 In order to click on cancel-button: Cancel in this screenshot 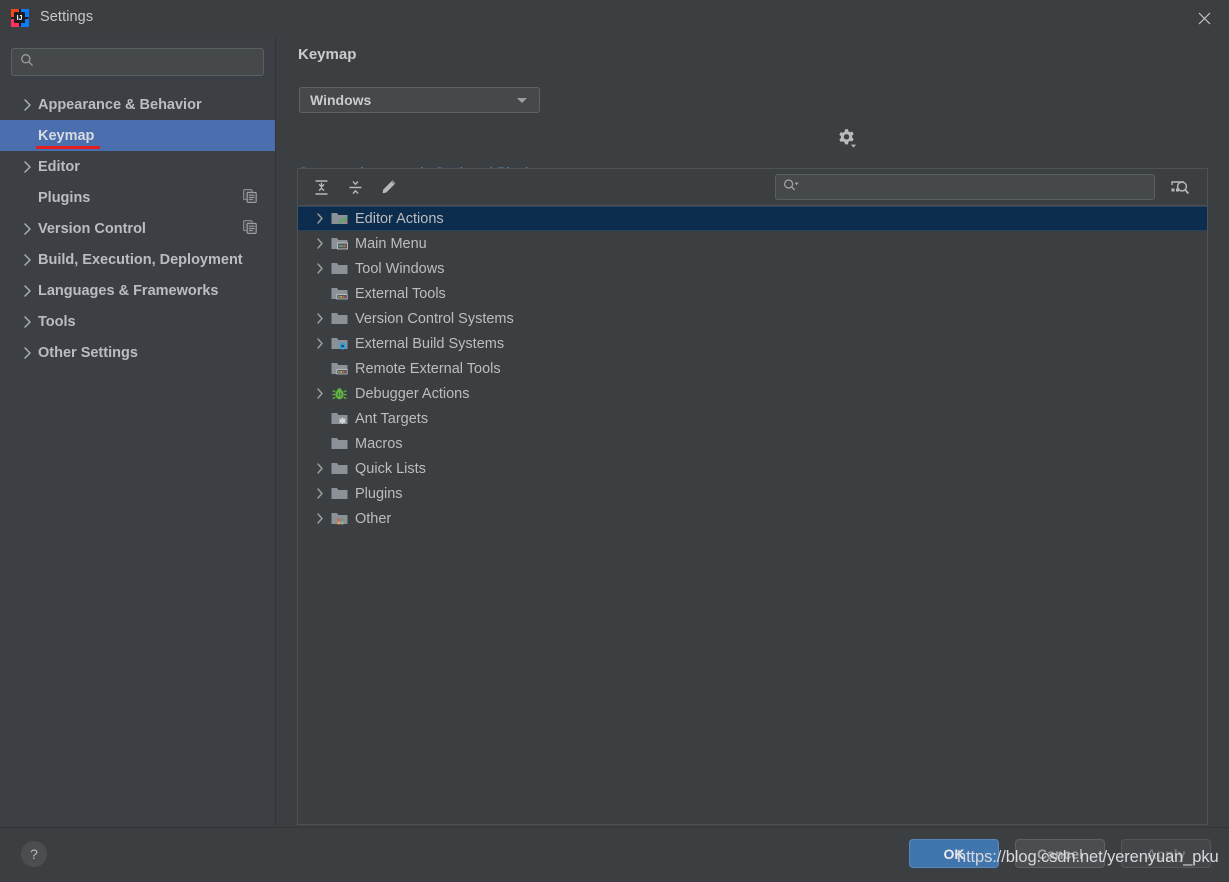, I will do `click(1060, 853)`.